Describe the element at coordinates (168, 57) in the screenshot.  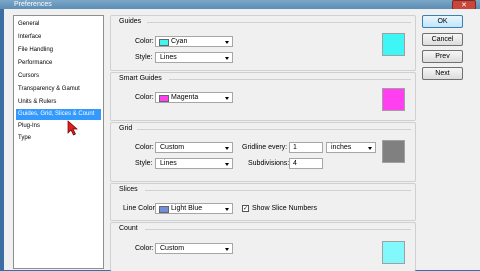
I see `guides-style-value: Lines` at that location.